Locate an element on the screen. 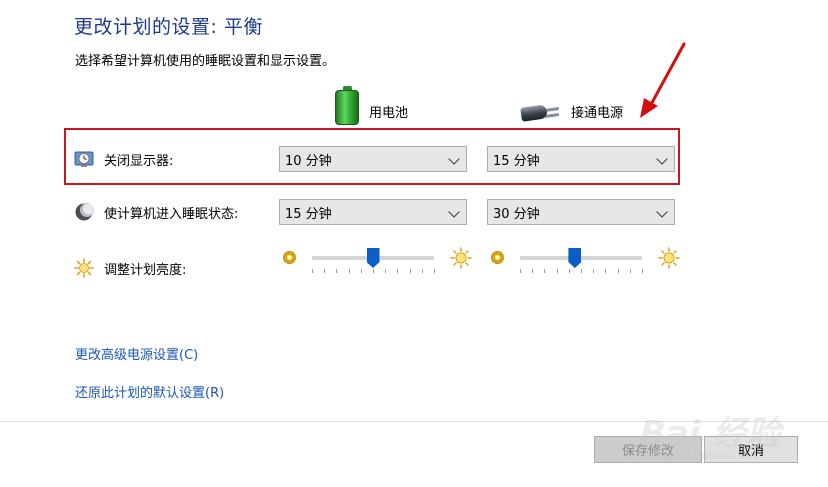 This screenshot has height=487, width=828. red-arrow-annotation is located at coordinates (663, 80).